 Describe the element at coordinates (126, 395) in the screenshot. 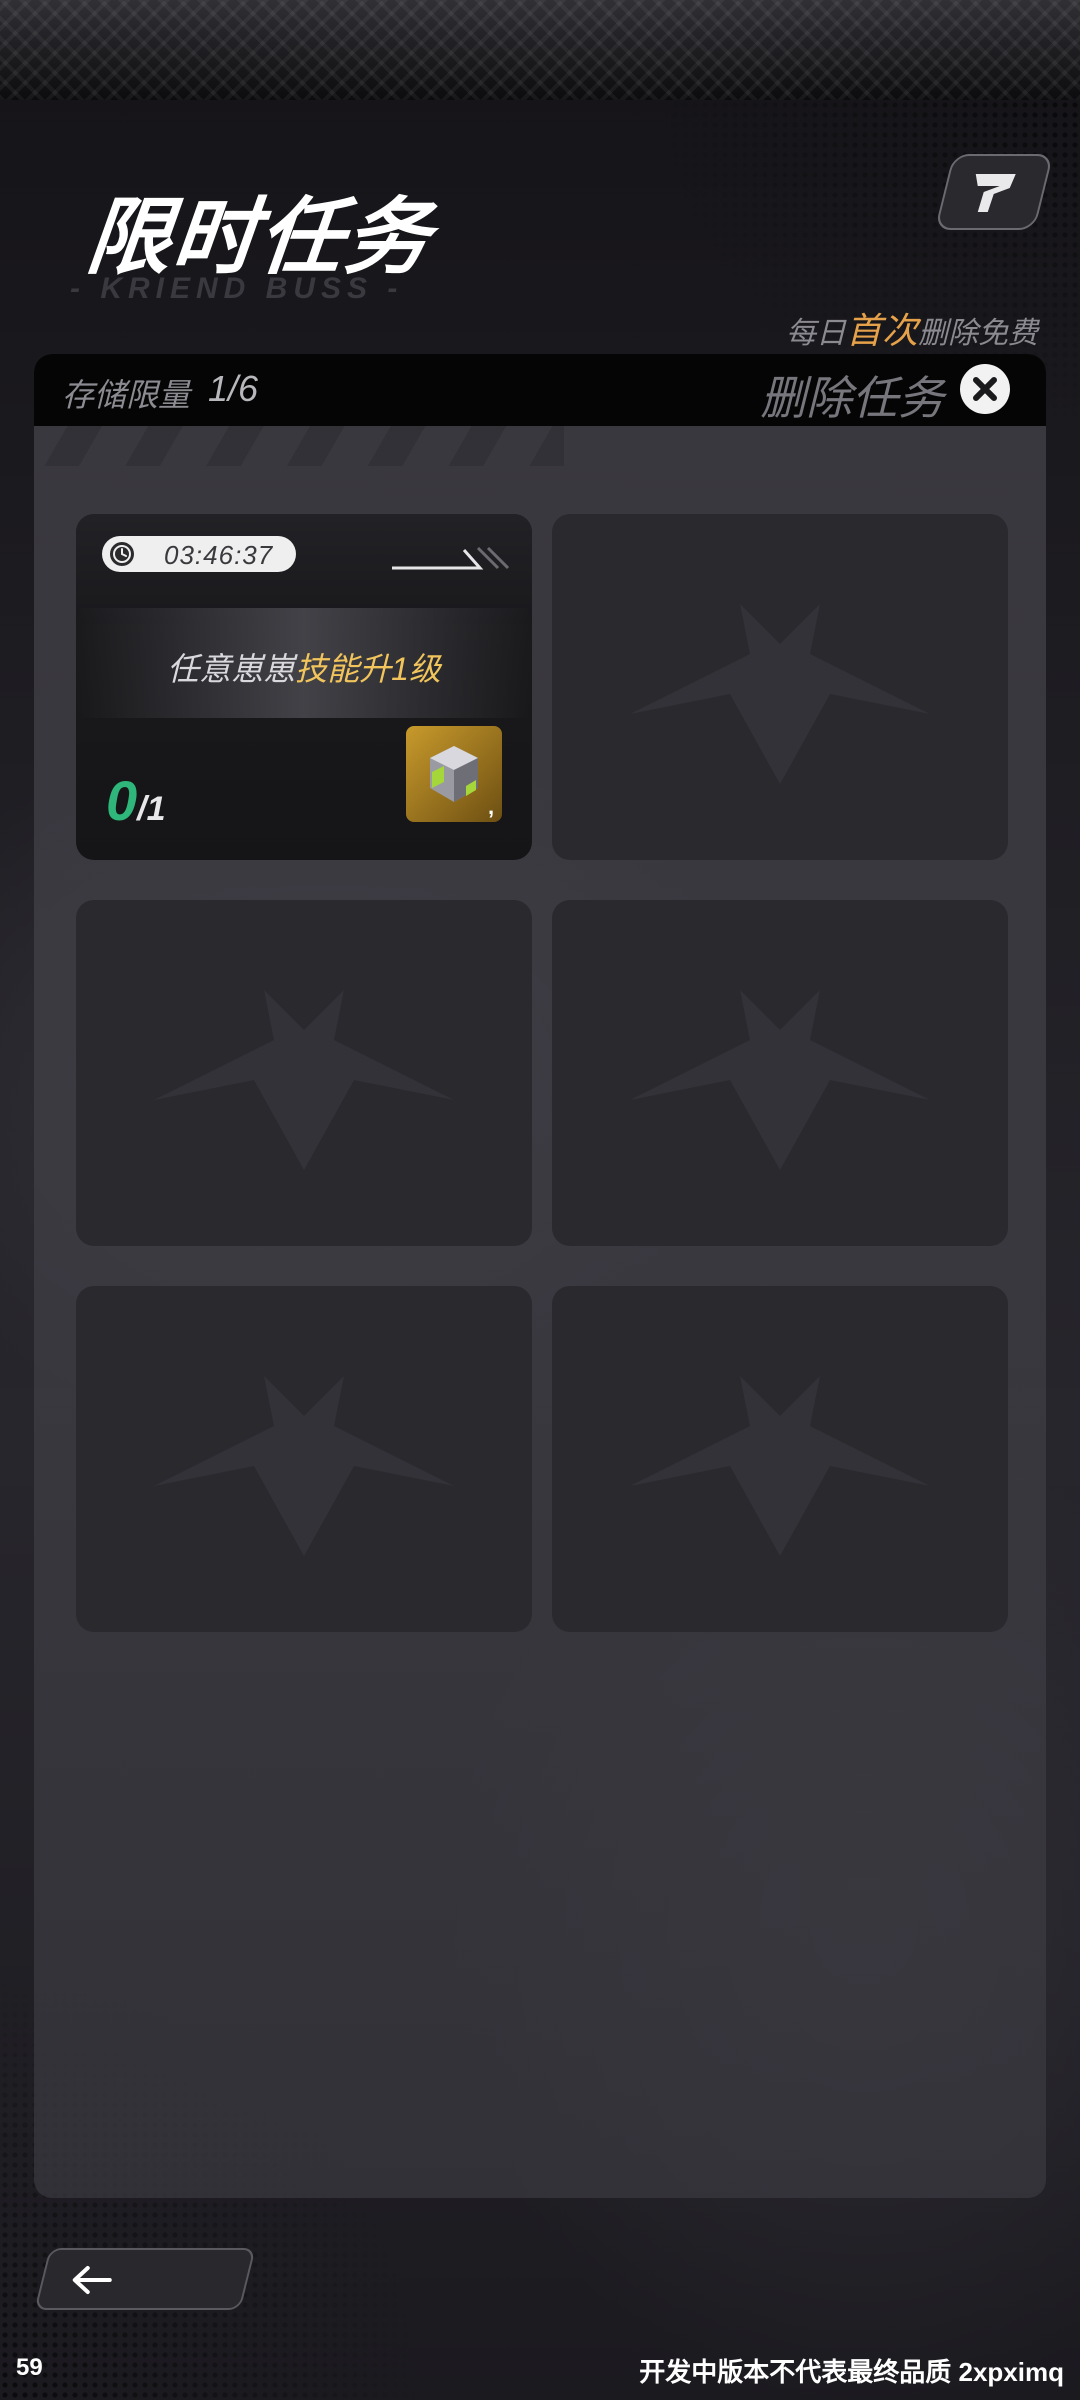

I see `storage-label: 存储限量` at that location.